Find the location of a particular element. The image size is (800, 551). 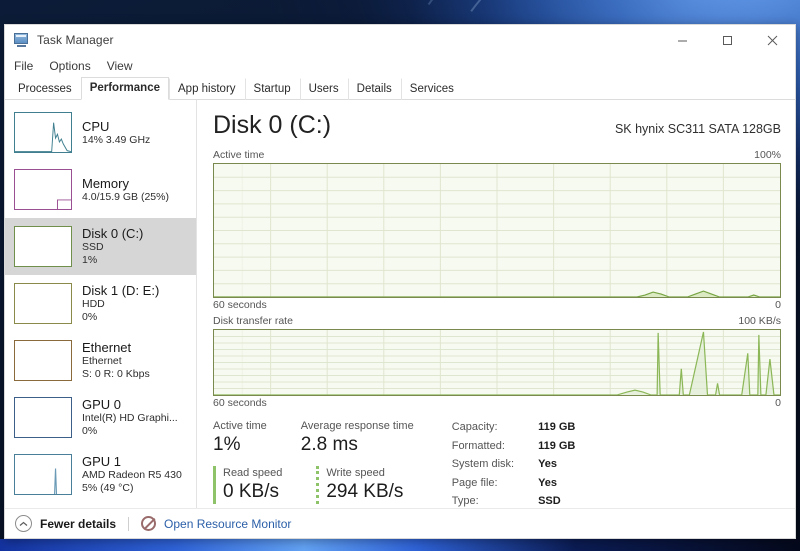

stat-read-speed-value: 0 KB/s is located at coordinates (251, 491).